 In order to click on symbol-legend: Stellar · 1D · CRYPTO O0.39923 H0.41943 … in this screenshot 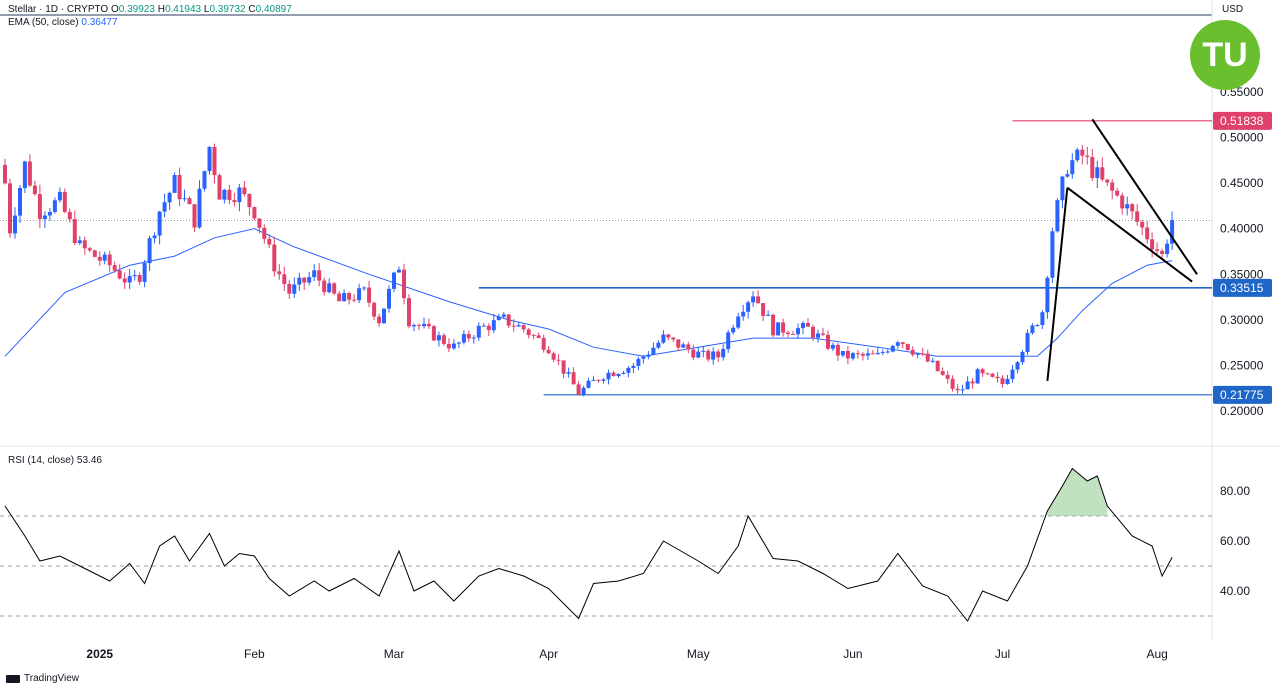, I will do `click(150, 9)`.